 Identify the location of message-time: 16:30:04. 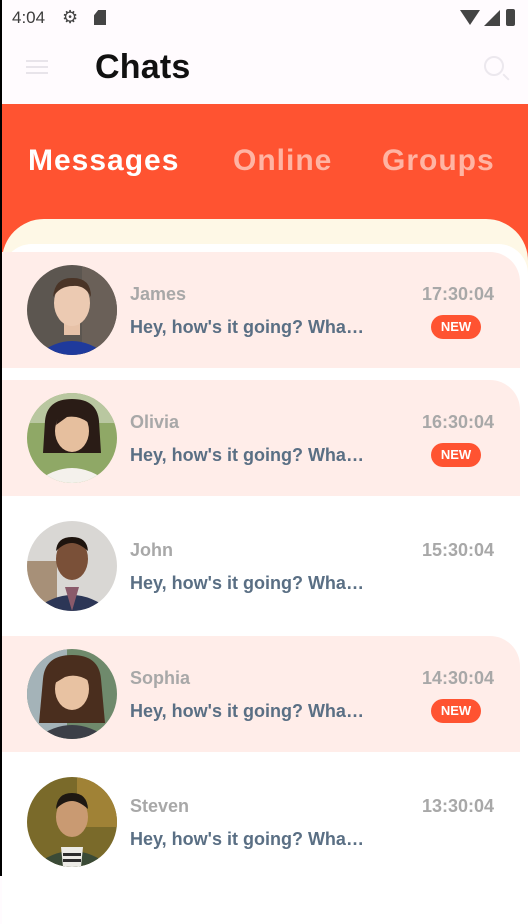
(457, 422).